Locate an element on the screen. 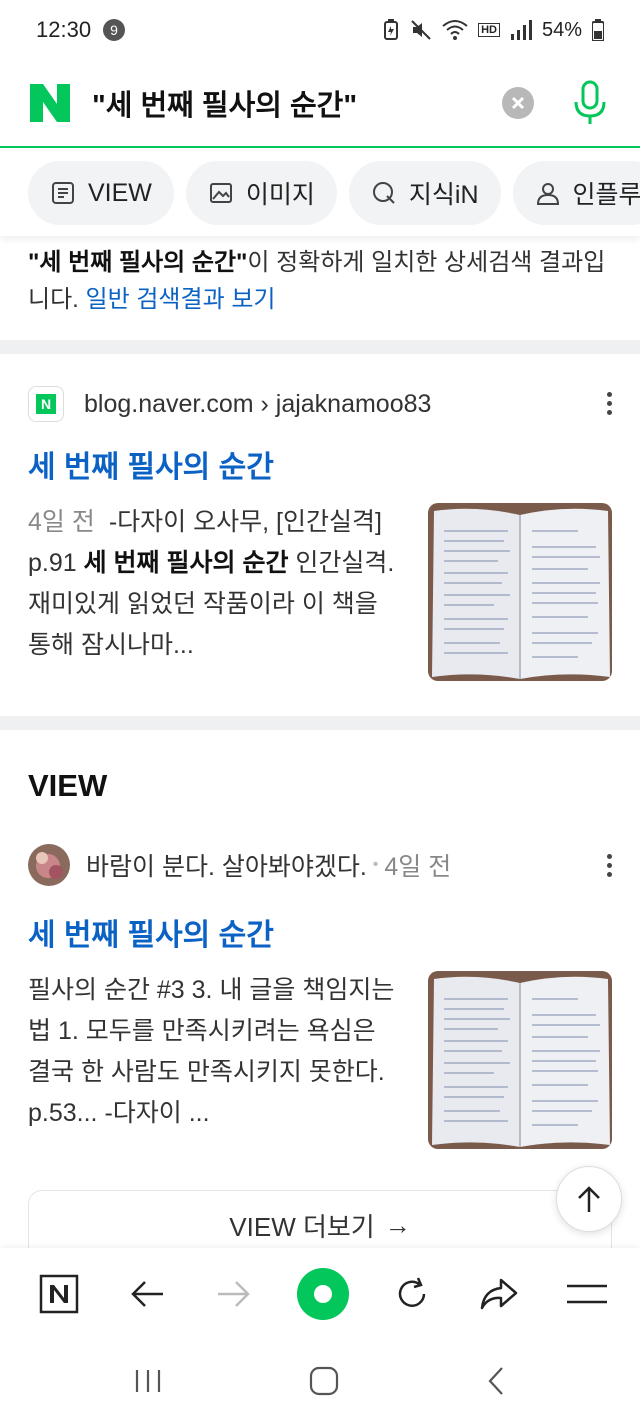 The height and width of the screenshot is (1422, 640). snippet-bold: 세 번째 필사의 순간 is located at coordinates (186, 563).